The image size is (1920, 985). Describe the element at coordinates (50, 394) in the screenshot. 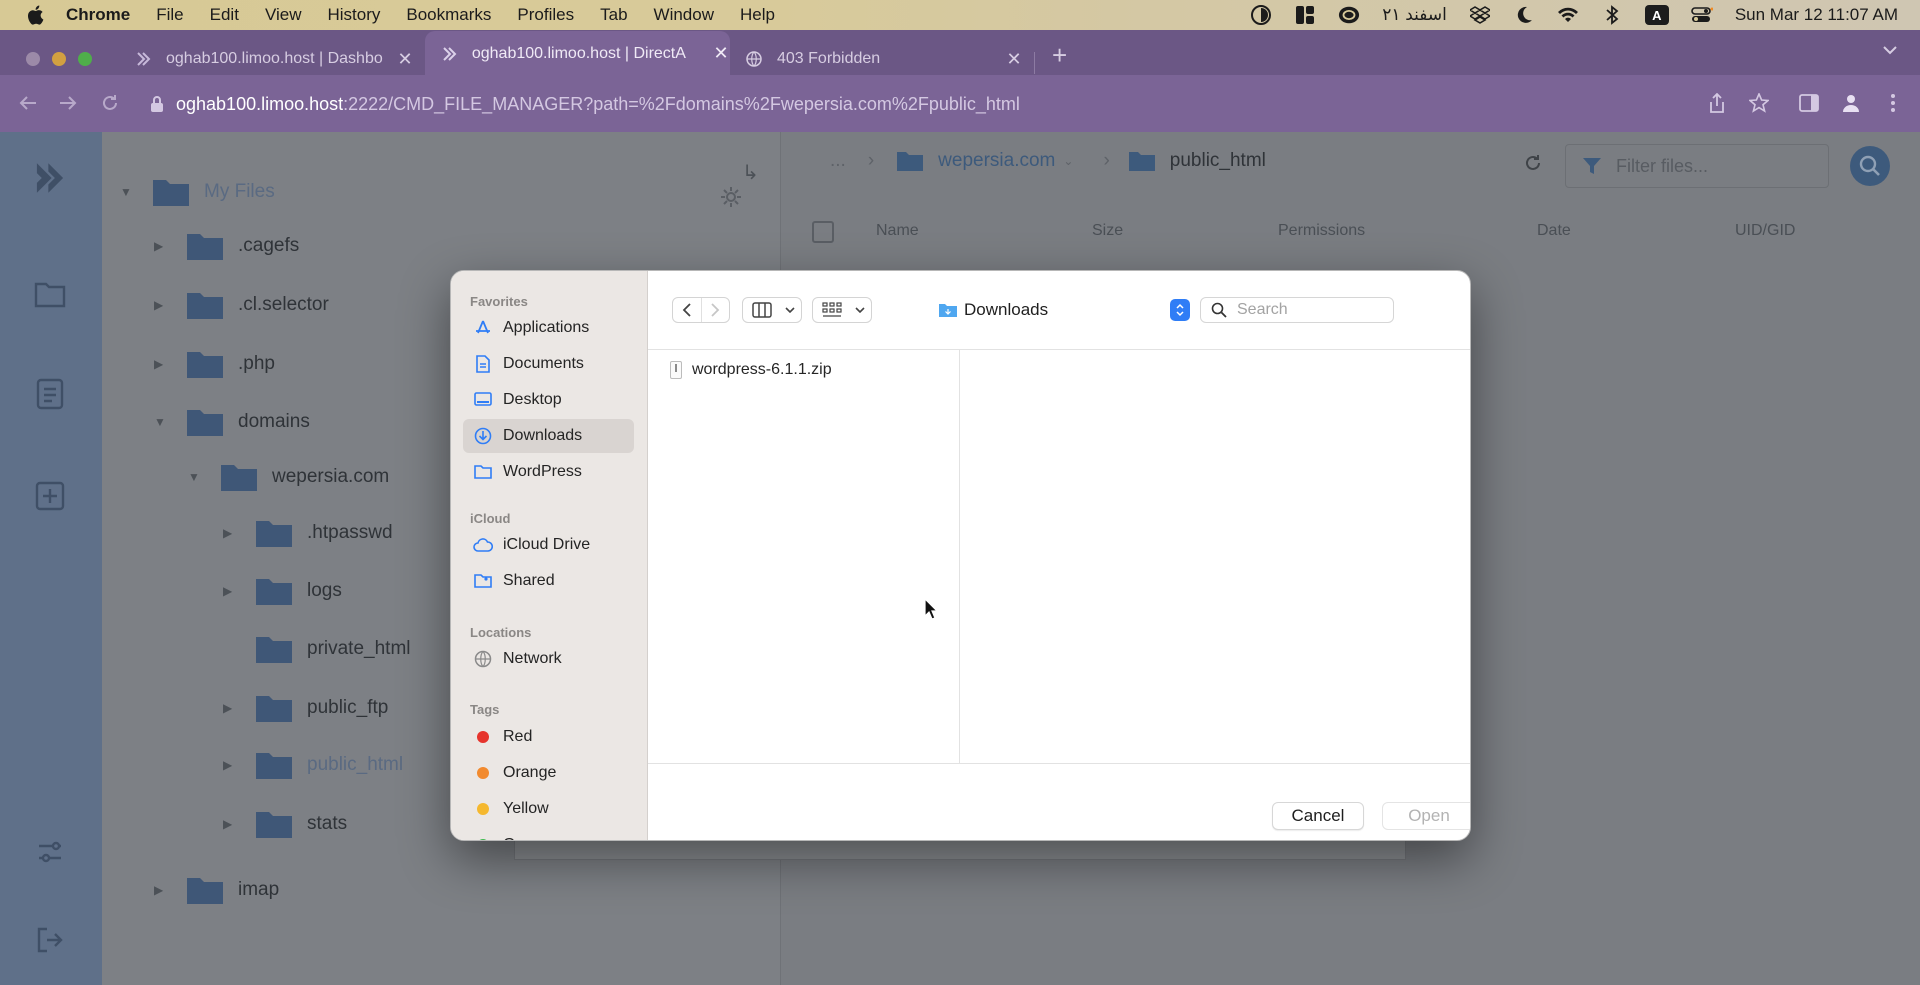

I see `document-nav-icon` at that location.